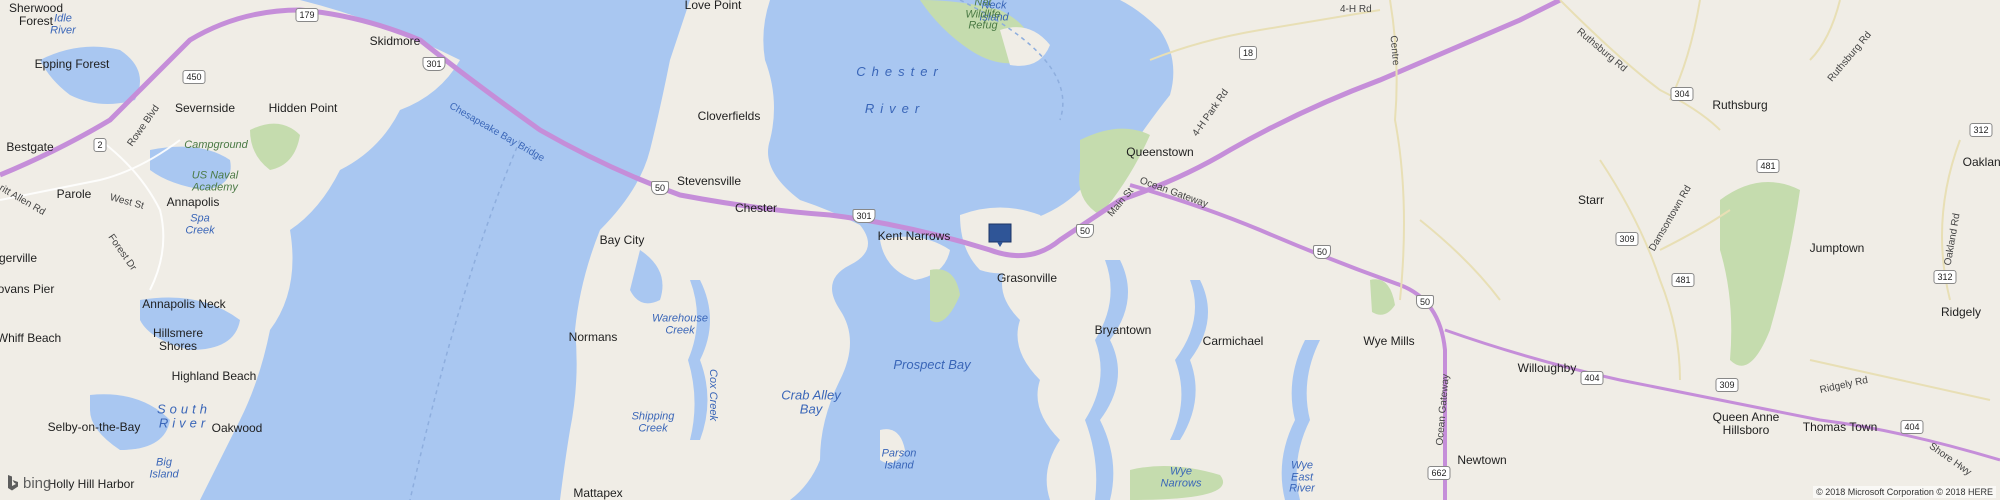 The image size is (2000, 500). Describe the element at coordinates (1682, 94) in the screenshot. I see `route-shield: 304` at that location.